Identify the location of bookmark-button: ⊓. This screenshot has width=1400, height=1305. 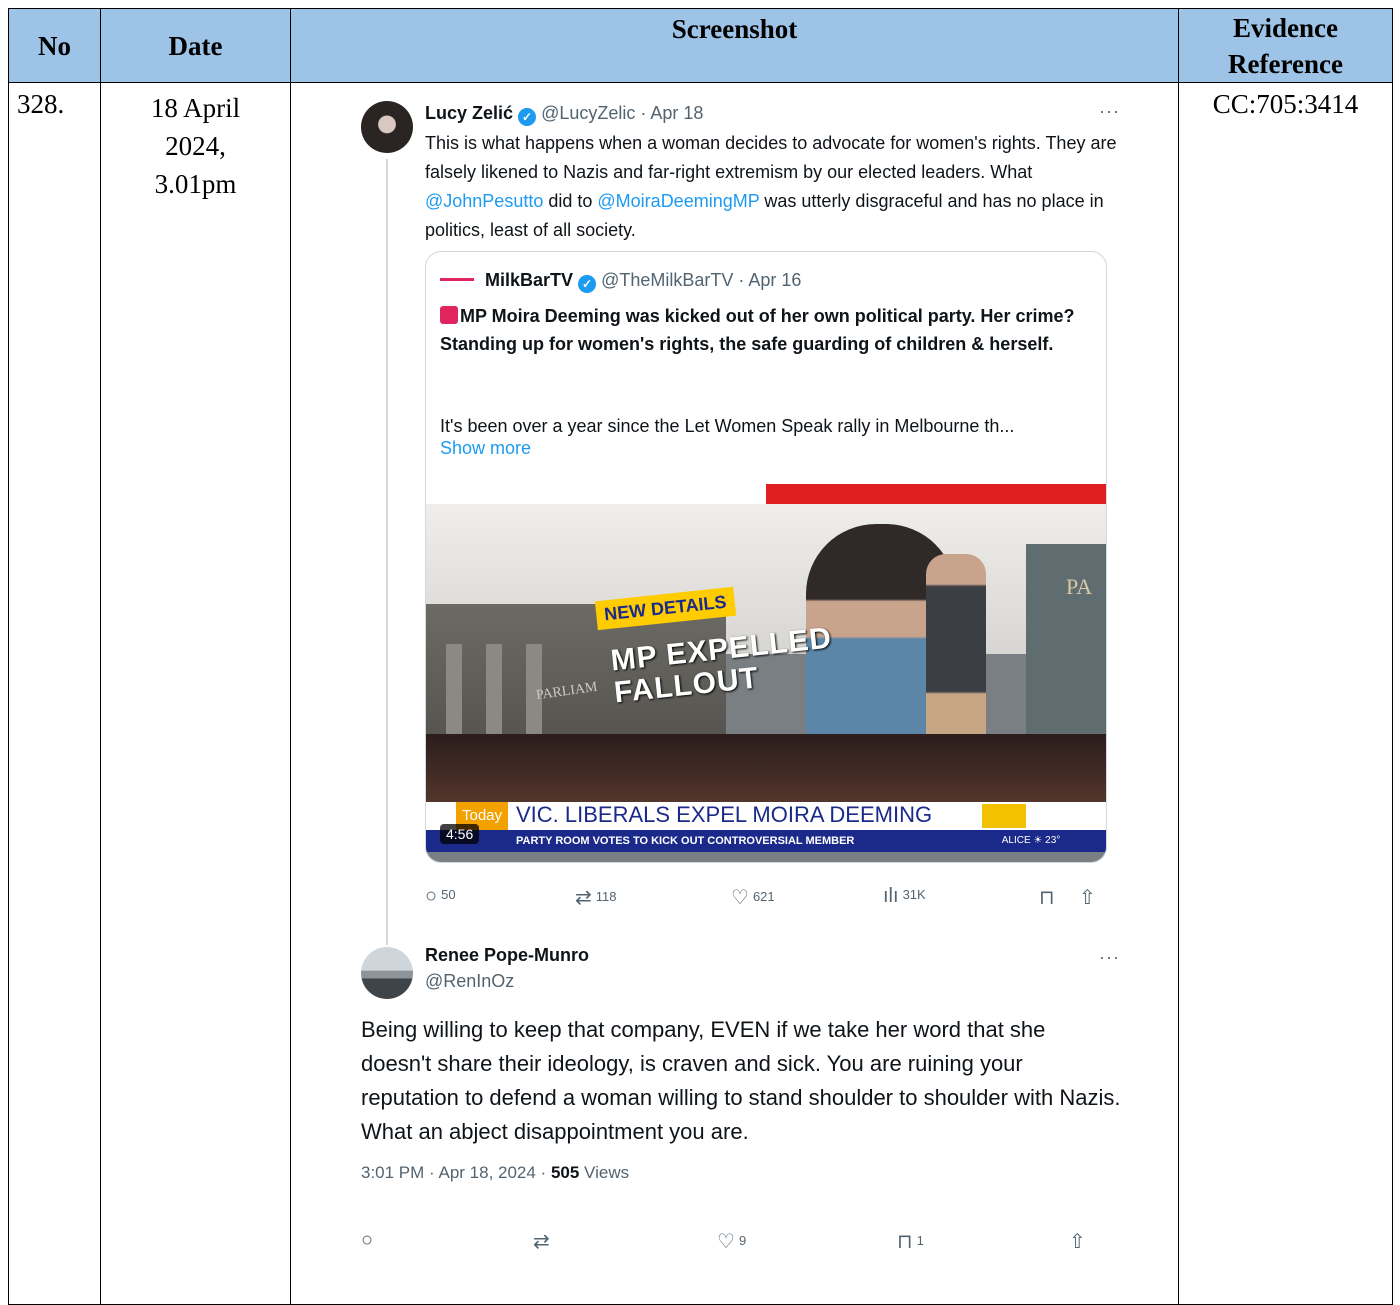
(1049, 897).